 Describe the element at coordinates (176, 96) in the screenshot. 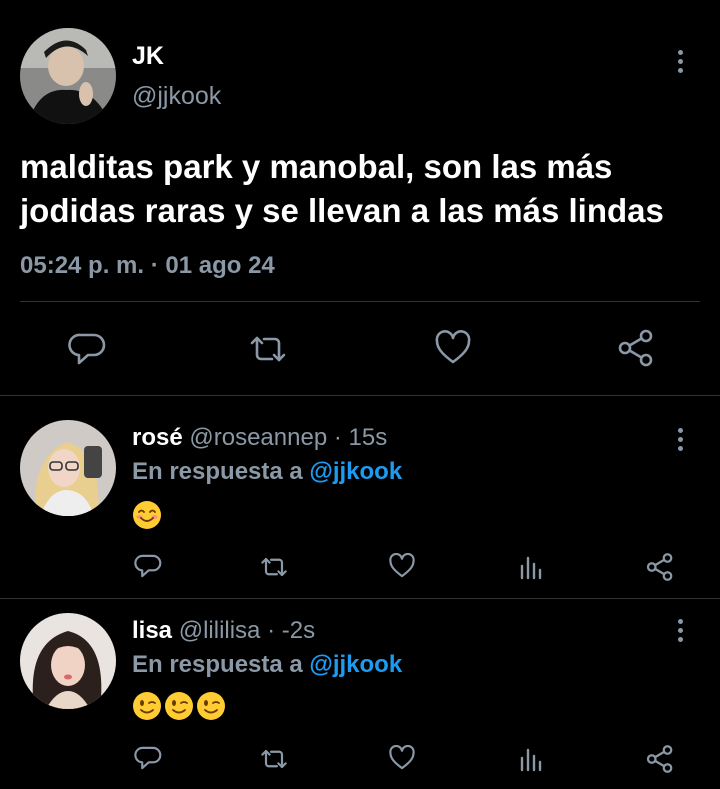

I see `author-handle: @jjkook` at that location.